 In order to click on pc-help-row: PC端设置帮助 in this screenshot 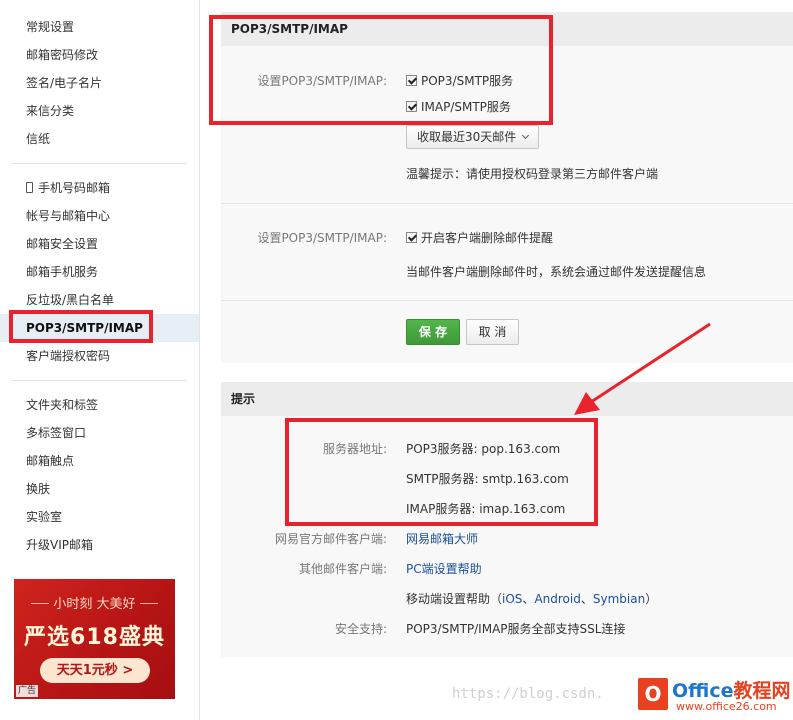, I will do `click(444, 568)`.